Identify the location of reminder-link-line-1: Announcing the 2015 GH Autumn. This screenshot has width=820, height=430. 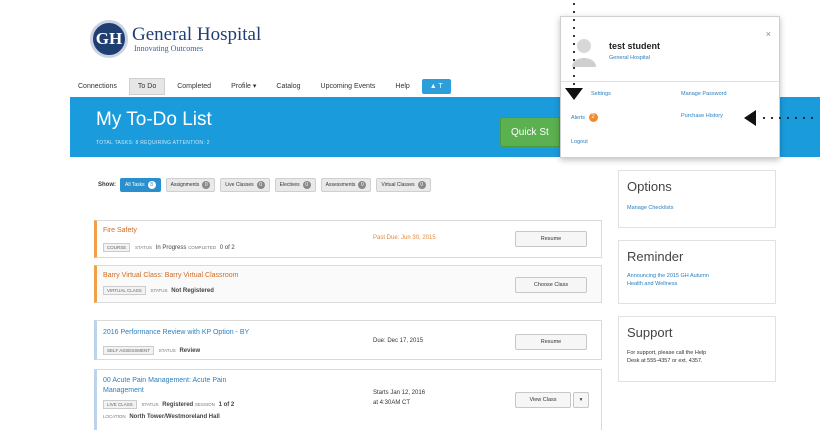
(668, 276).